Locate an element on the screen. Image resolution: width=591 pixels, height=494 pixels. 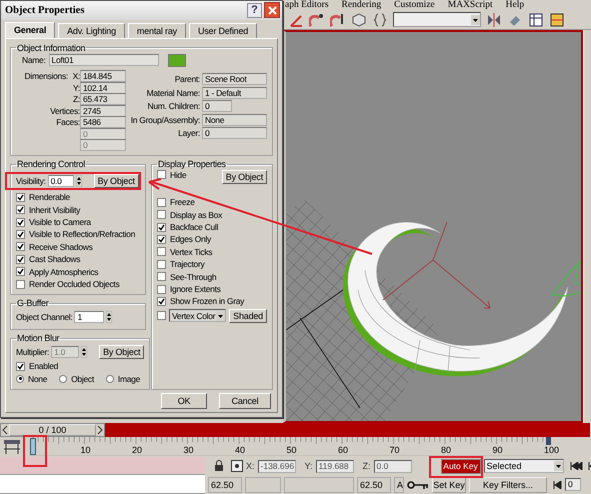
help-button: ? is located at coordinates (254, 10).